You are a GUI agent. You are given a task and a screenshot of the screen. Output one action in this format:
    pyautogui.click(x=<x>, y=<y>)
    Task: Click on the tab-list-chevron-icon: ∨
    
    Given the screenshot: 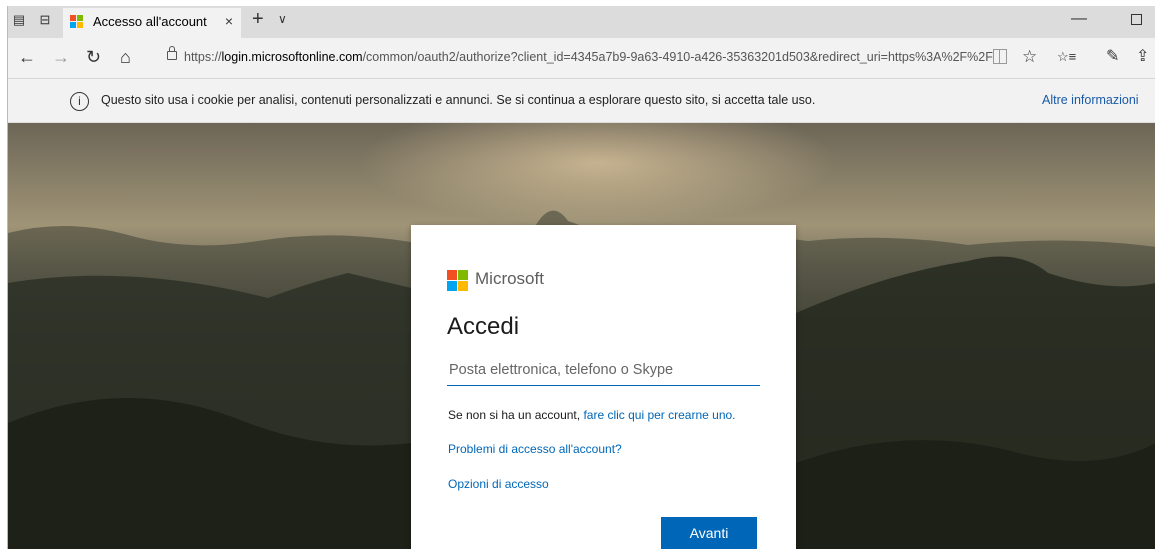 What is the action you would take?
    pyautogui.click(x=282, y=19)
    